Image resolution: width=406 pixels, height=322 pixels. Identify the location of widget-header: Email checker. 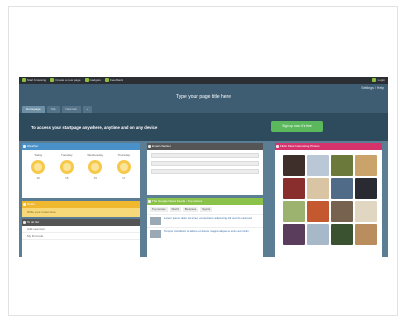
(205, 146).